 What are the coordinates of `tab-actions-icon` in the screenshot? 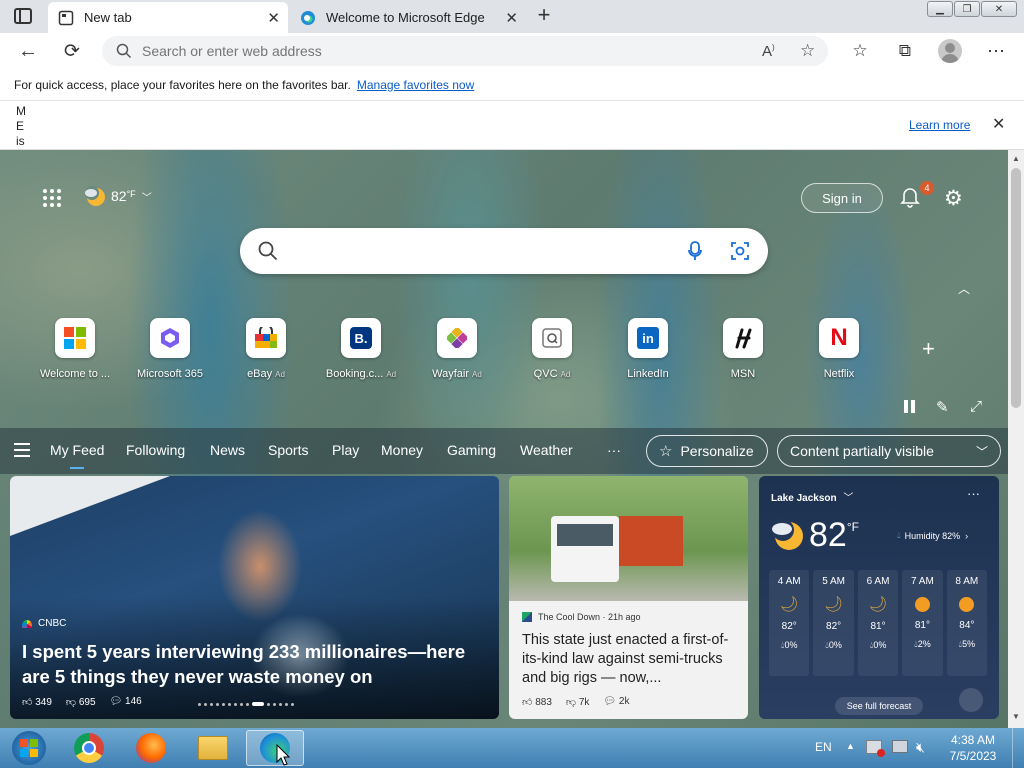 It's located at (23, 16).